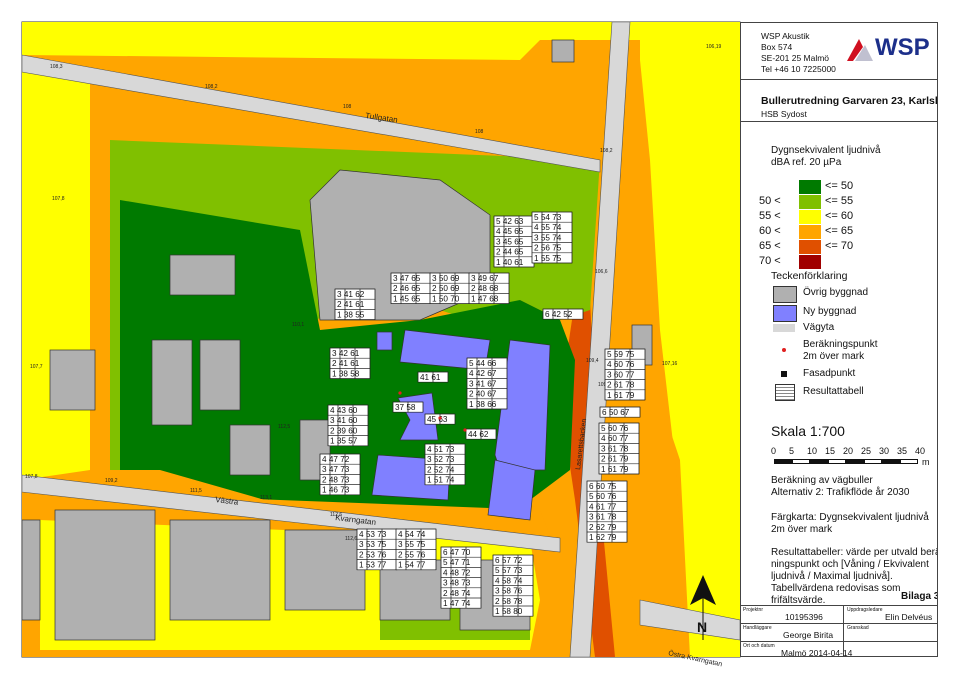  I want to click on result-table-row: 2 55 76, so click(412, 554).